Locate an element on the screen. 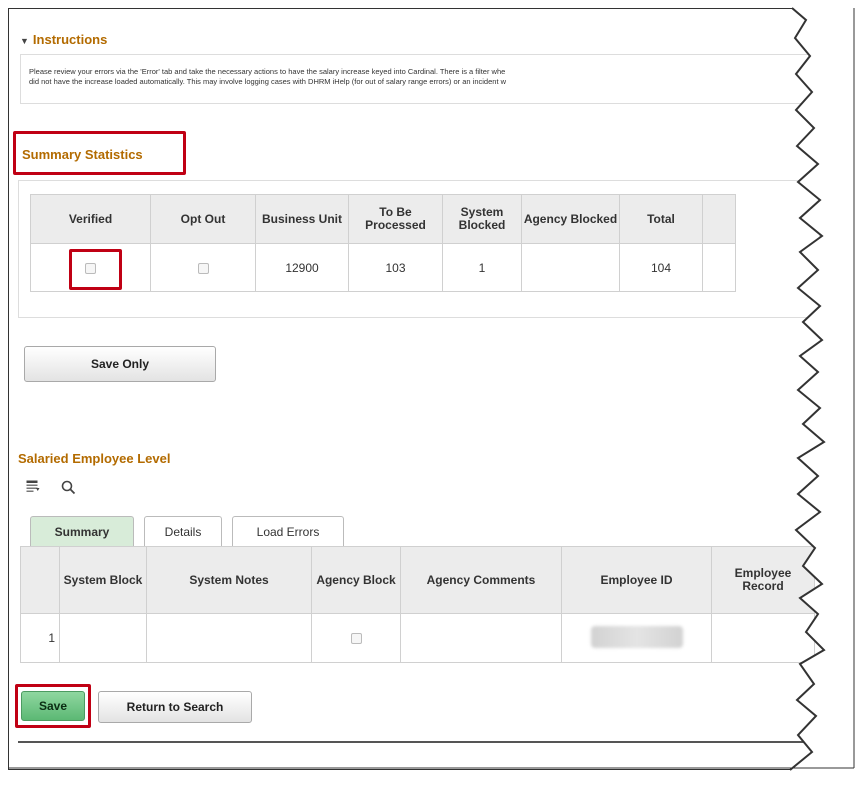 This screenshot has height=787, width=866. salaried-employee-level-title: Salaried Employee Level is located at coordinates (94, 458).